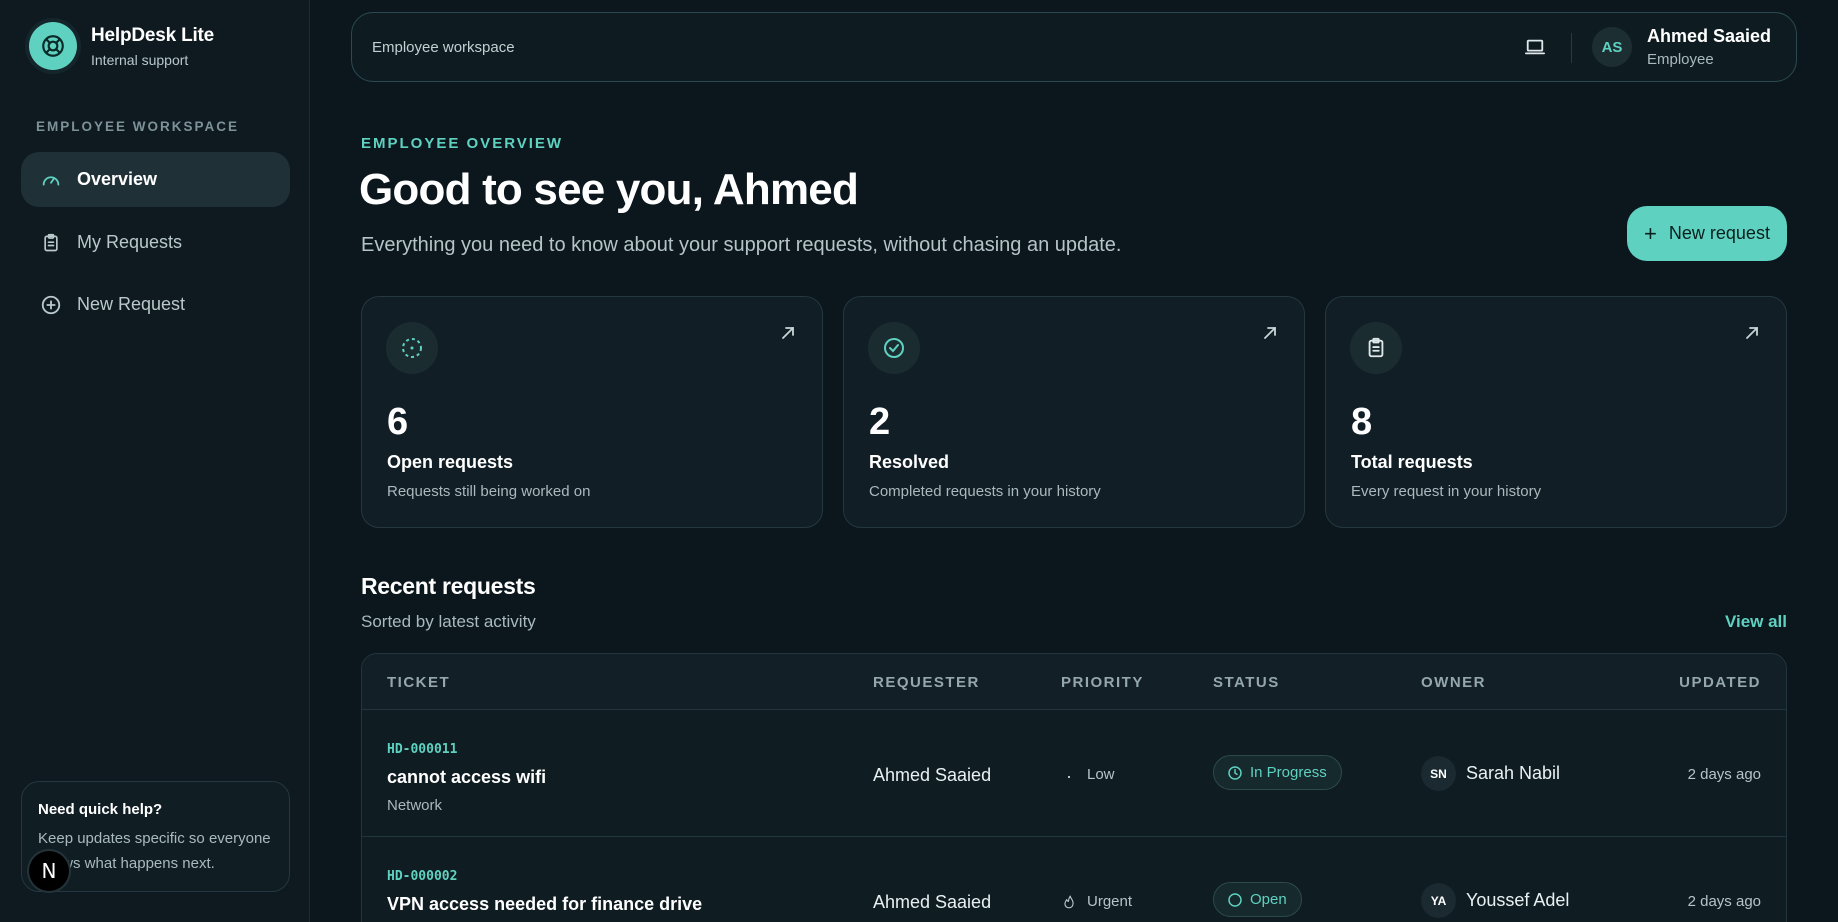 This screenshot has width=1838, height=922. I want to click on divider, so click(1571, 48).